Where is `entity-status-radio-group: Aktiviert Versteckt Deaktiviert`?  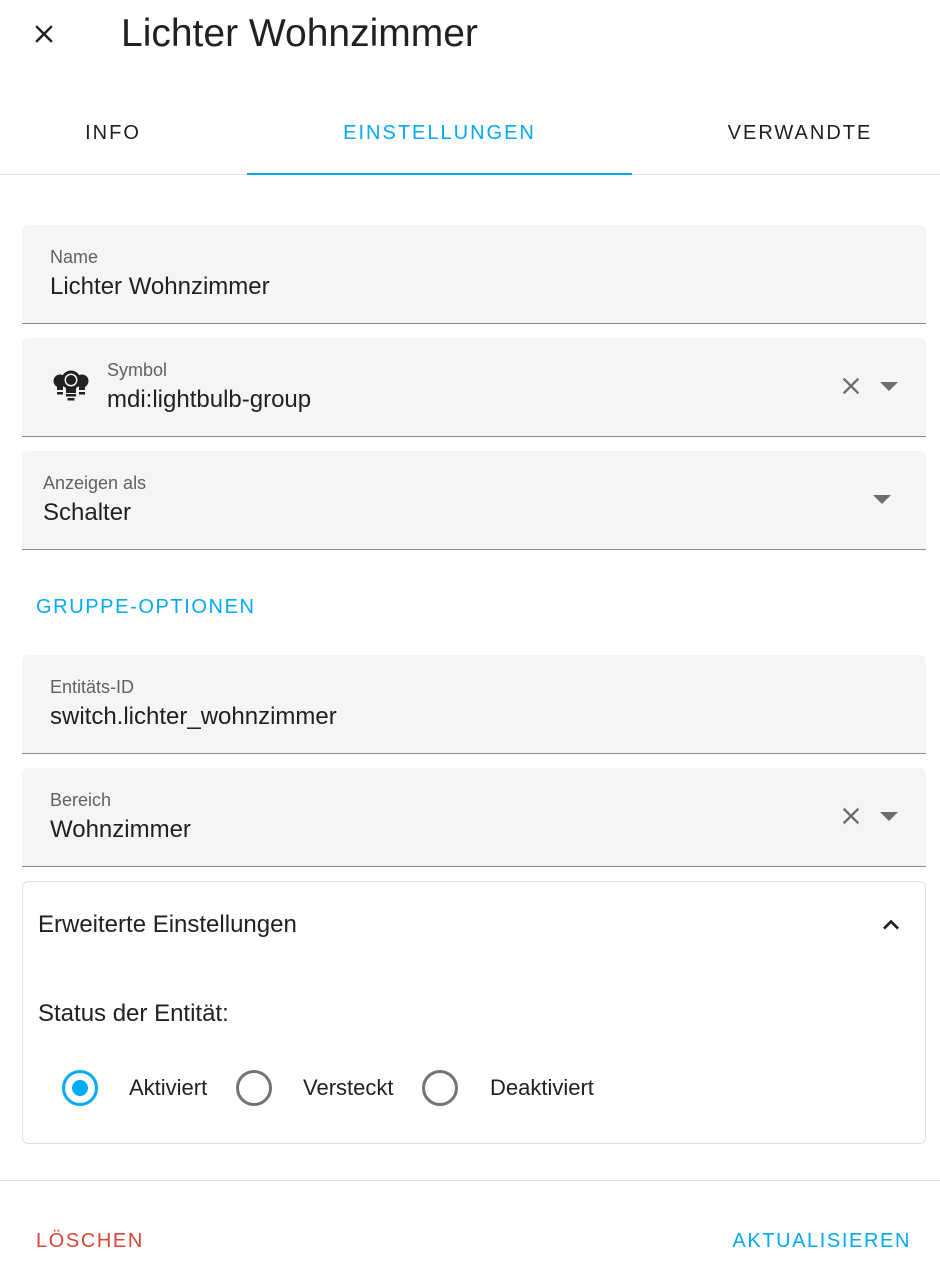
entity-status-radio-group: Aktiviert Versteckt Deaktiviert is located at coordinates (474, 1088).